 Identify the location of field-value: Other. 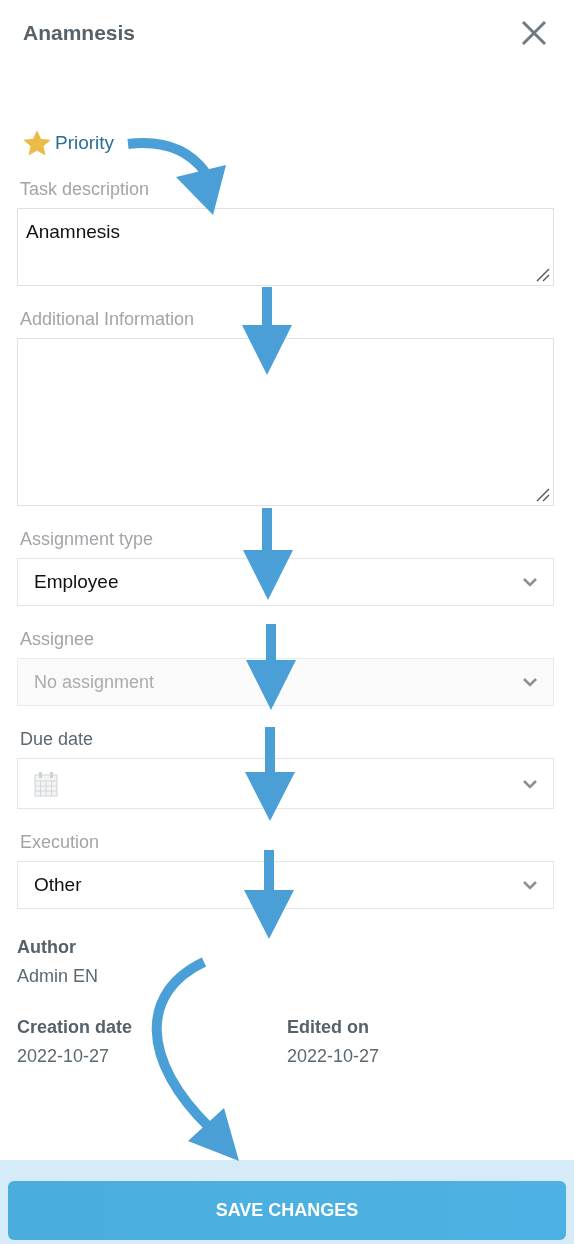
(58, 885).